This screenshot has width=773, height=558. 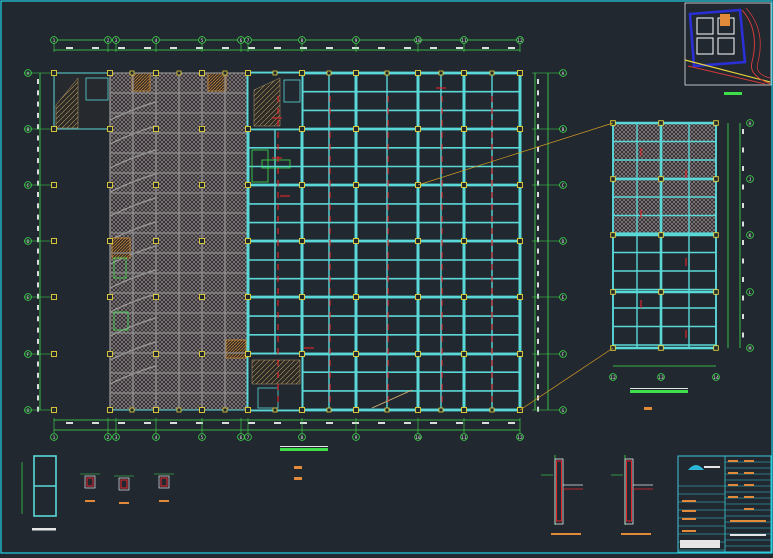 What do you see at coordinates (748, 521) in the screenshot?
I see `drawing-title-text` at bounding box center [748, 521].